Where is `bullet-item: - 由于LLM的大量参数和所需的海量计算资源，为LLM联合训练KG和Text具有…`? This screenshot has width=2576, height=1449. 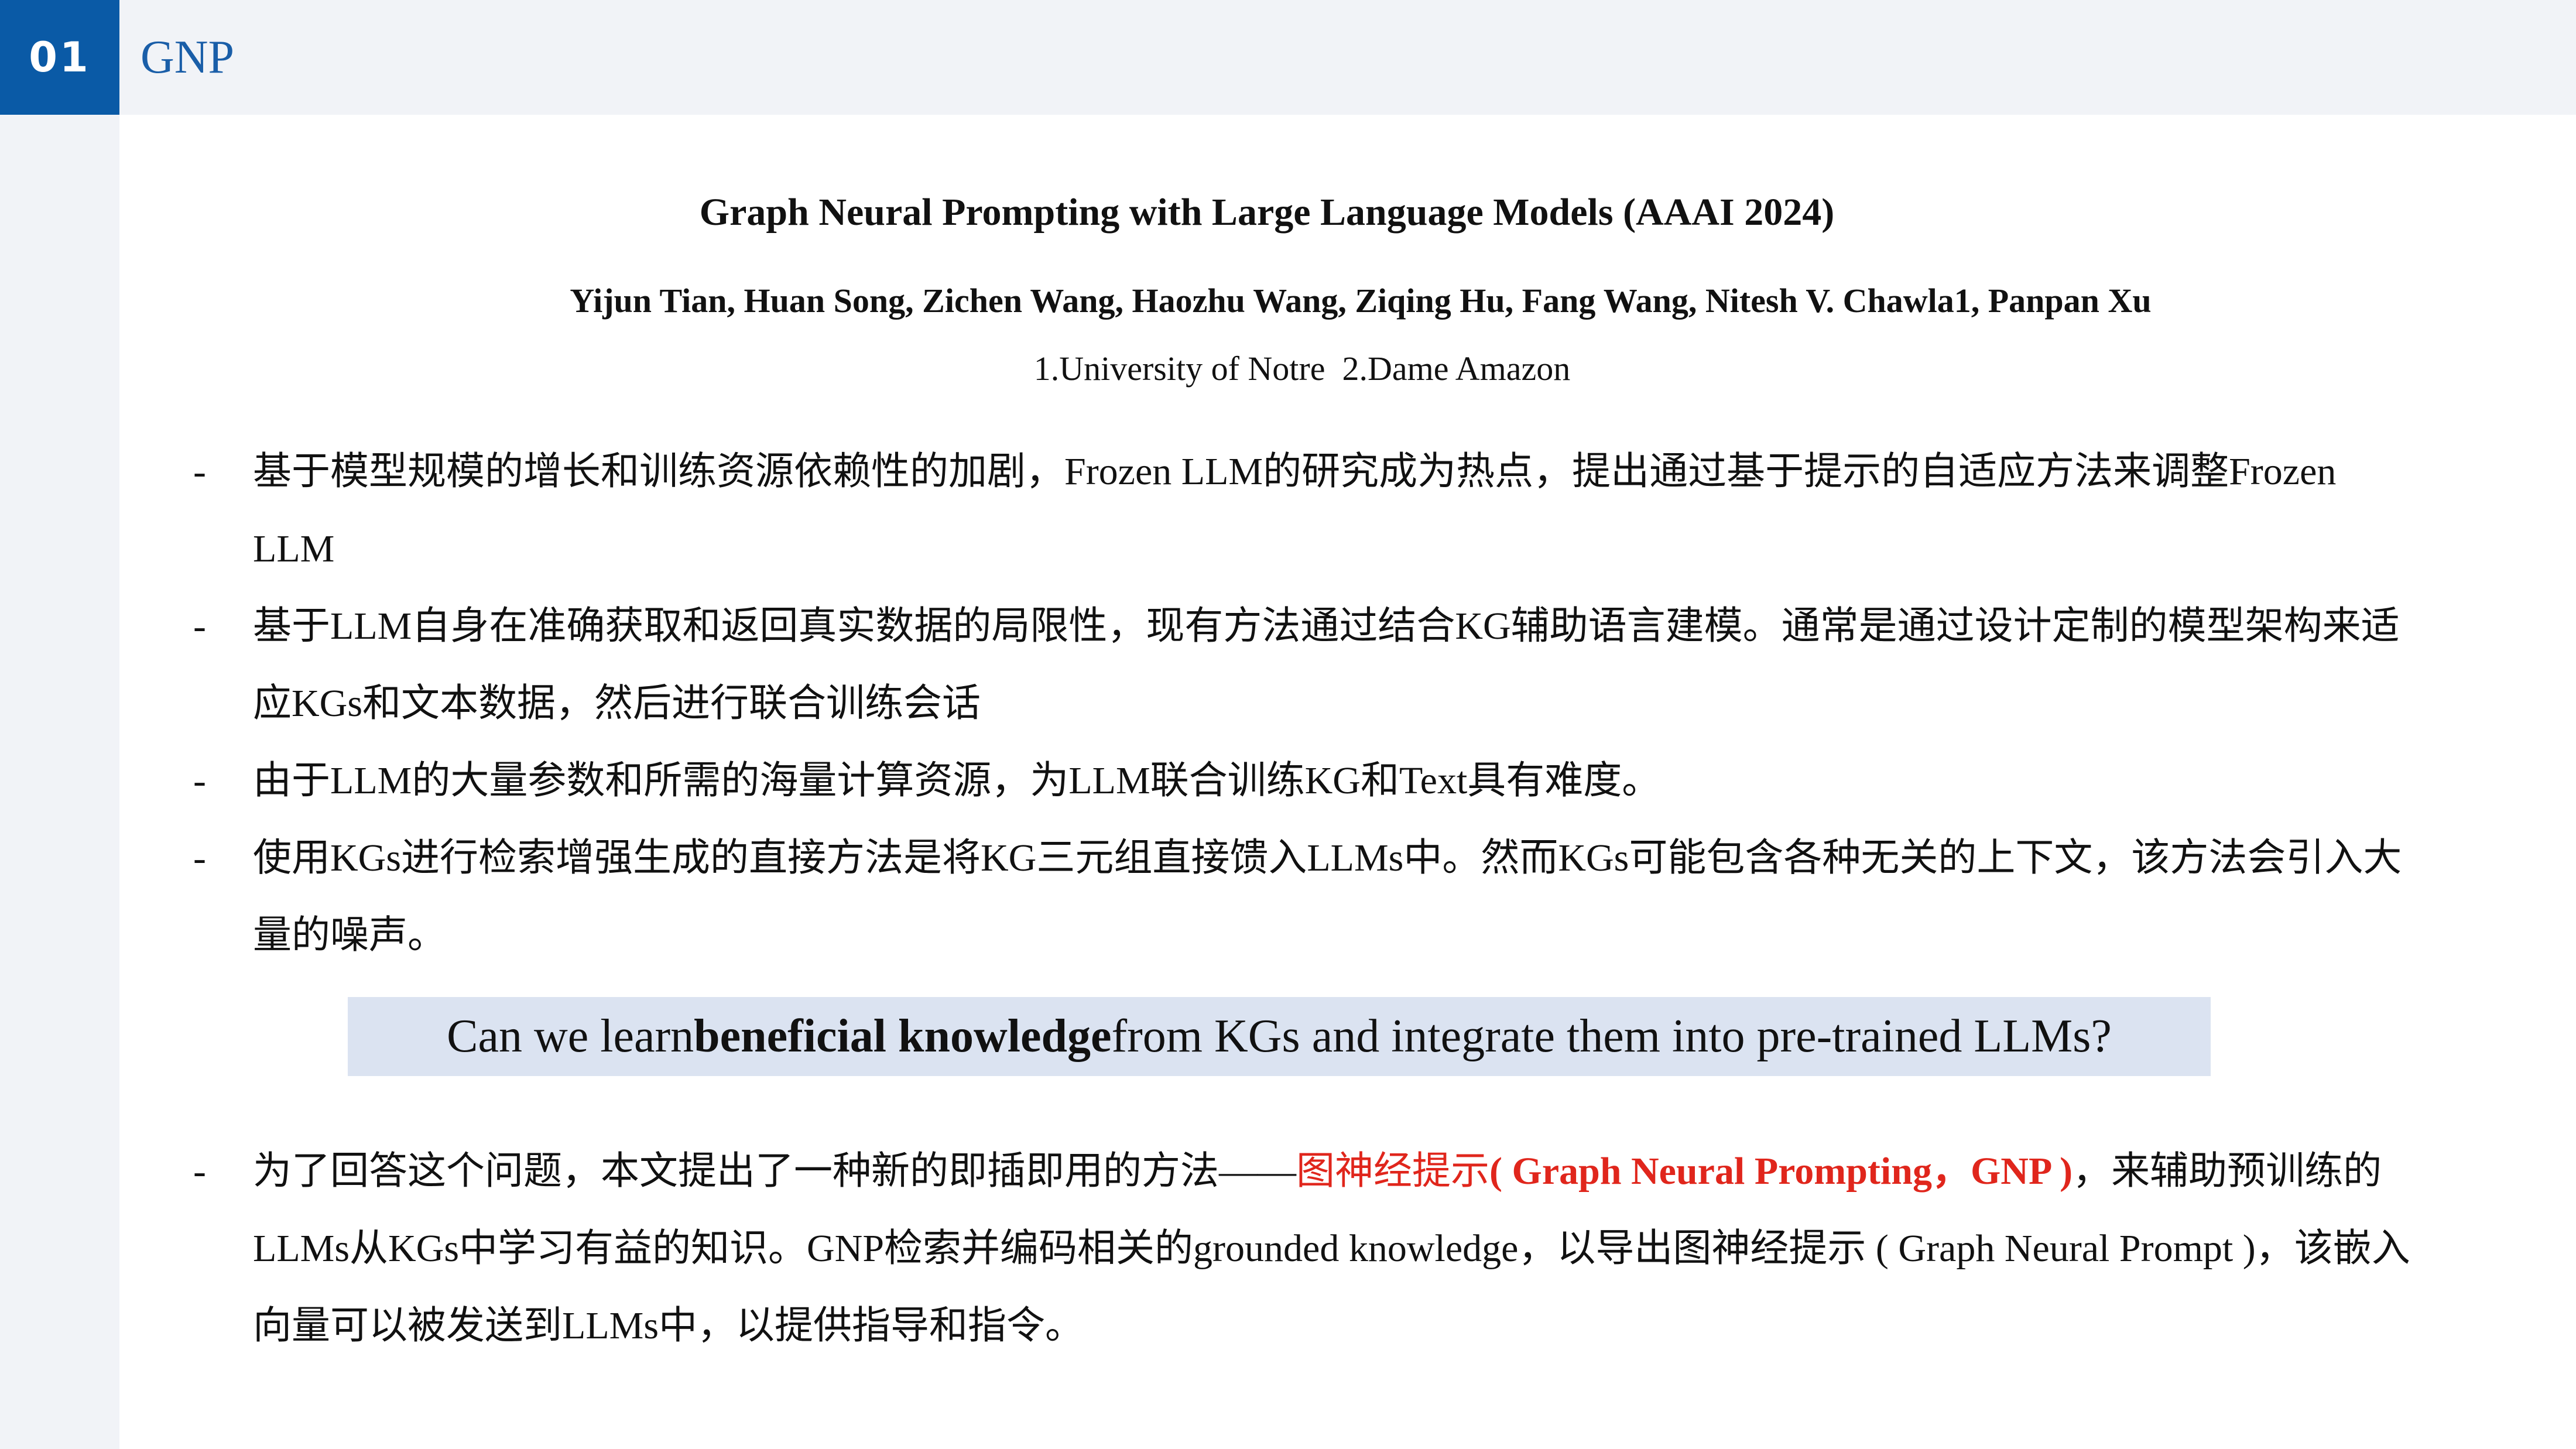
bullet-item: - 由于LLM的大量参数和所需的海量计算资源，为LLM联合训练KG和Text具有… is located at coordinates (1299, 781).